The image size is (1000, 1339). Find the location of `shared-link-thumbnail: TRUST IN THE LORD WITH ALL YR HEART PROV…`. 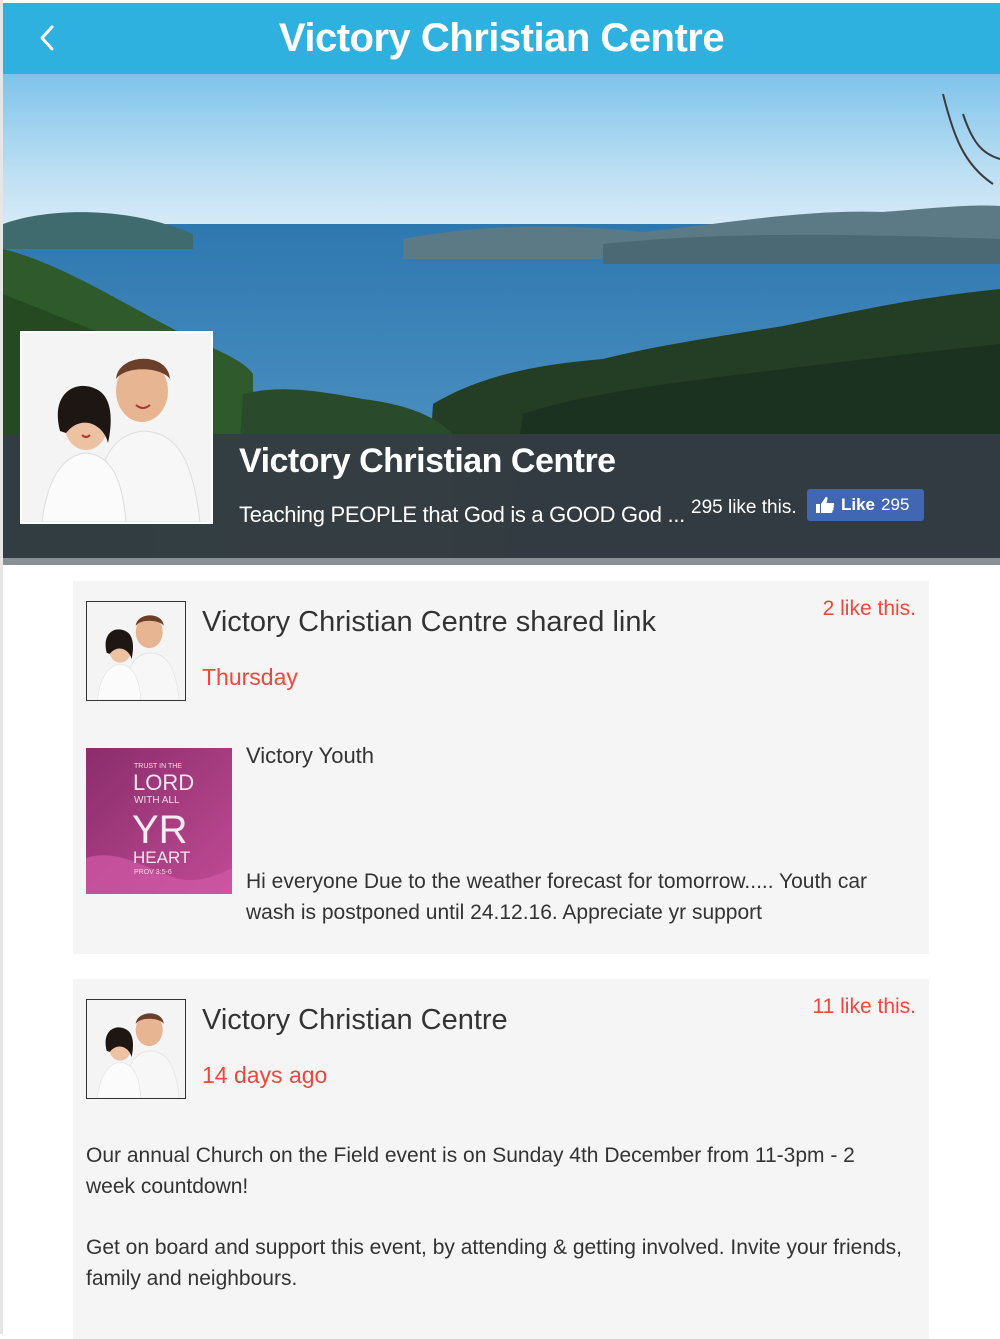

shared-link-thumbnail: TRUST IN THE LORD WITH ALL YR HEART PROV… is located at coordinates (159, 821).